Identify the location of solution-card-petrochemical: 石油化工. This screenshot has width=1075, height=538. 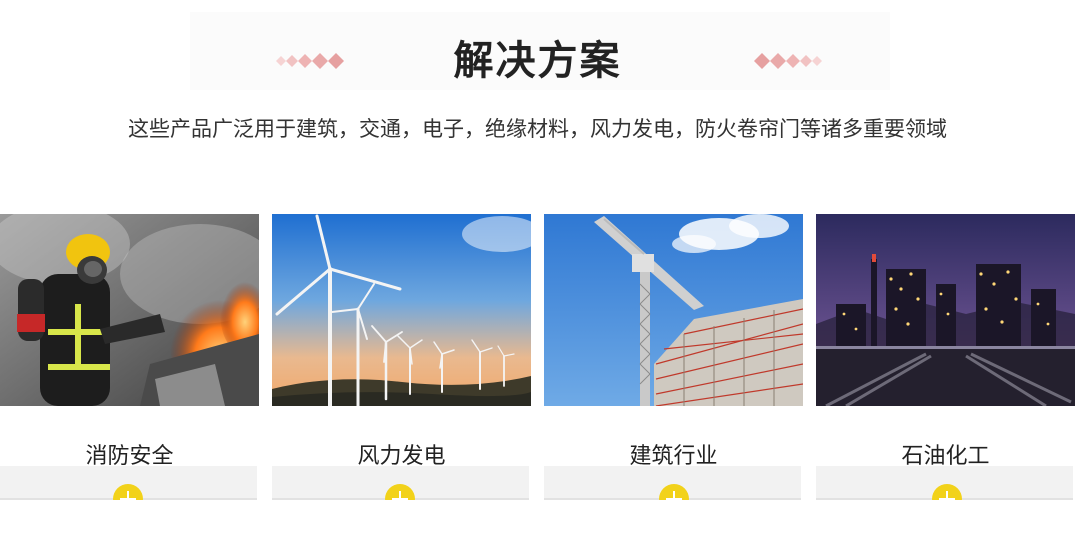
(945, 364).